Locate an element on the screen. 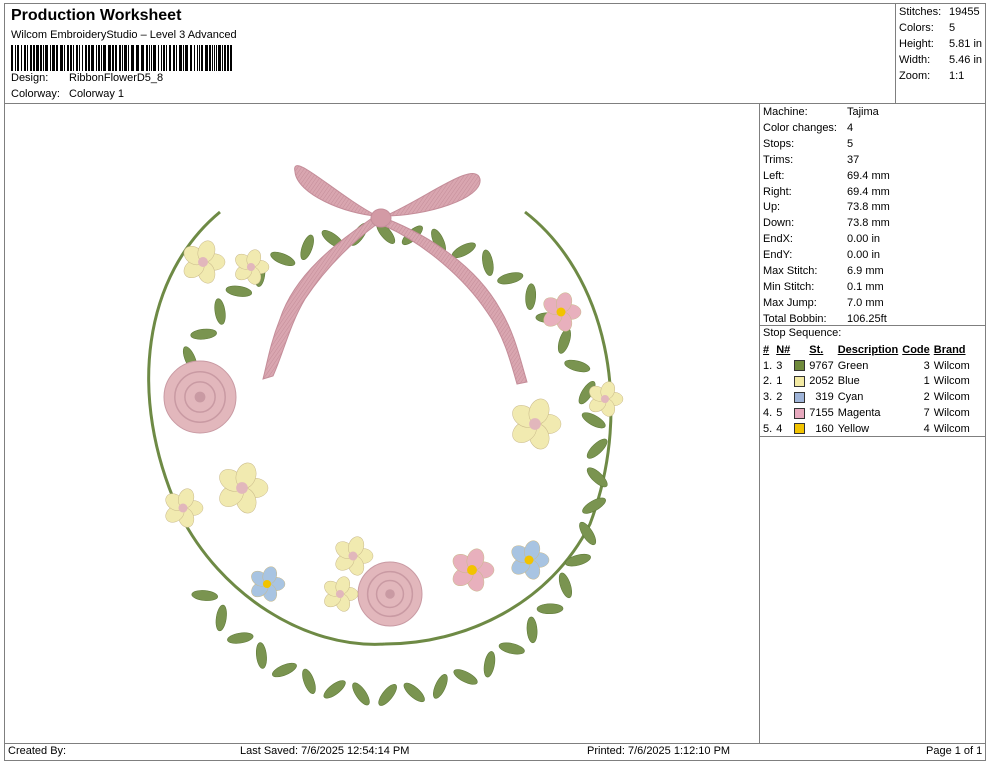  row-code: 1 is located at coordinates (926, 381).